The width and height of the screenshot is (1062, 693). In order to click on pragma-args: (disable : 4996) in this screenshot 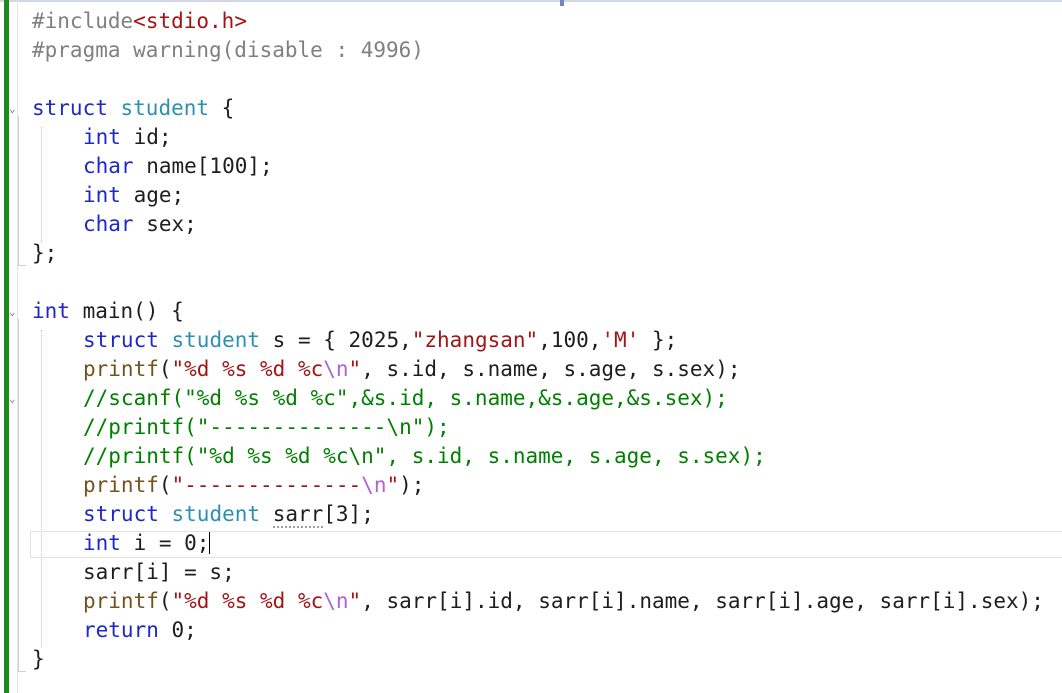, I will do `click(322, 50)`.